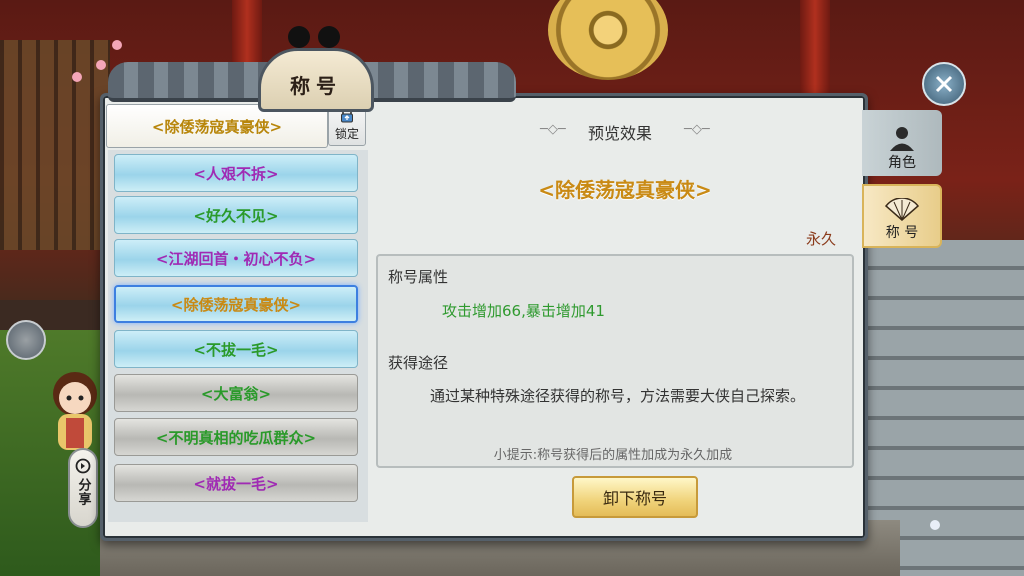 This screenshot has width=1024, height=576. I want to click on list-item: <大富翁>, so click(236, 393).